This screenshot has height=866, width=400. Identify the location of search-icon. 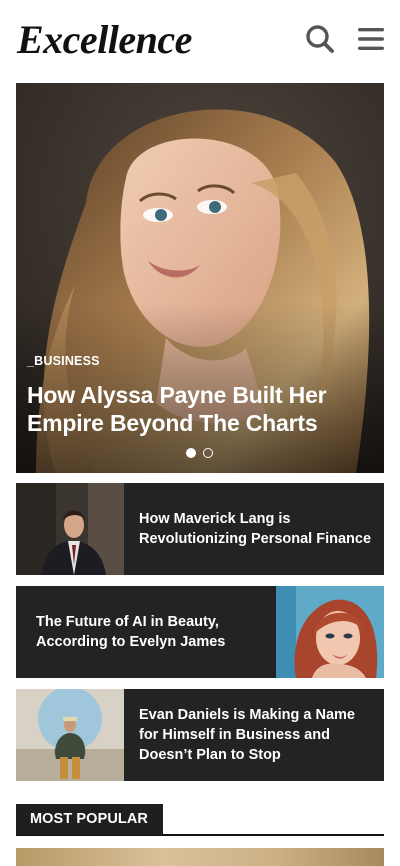
(320, 39).